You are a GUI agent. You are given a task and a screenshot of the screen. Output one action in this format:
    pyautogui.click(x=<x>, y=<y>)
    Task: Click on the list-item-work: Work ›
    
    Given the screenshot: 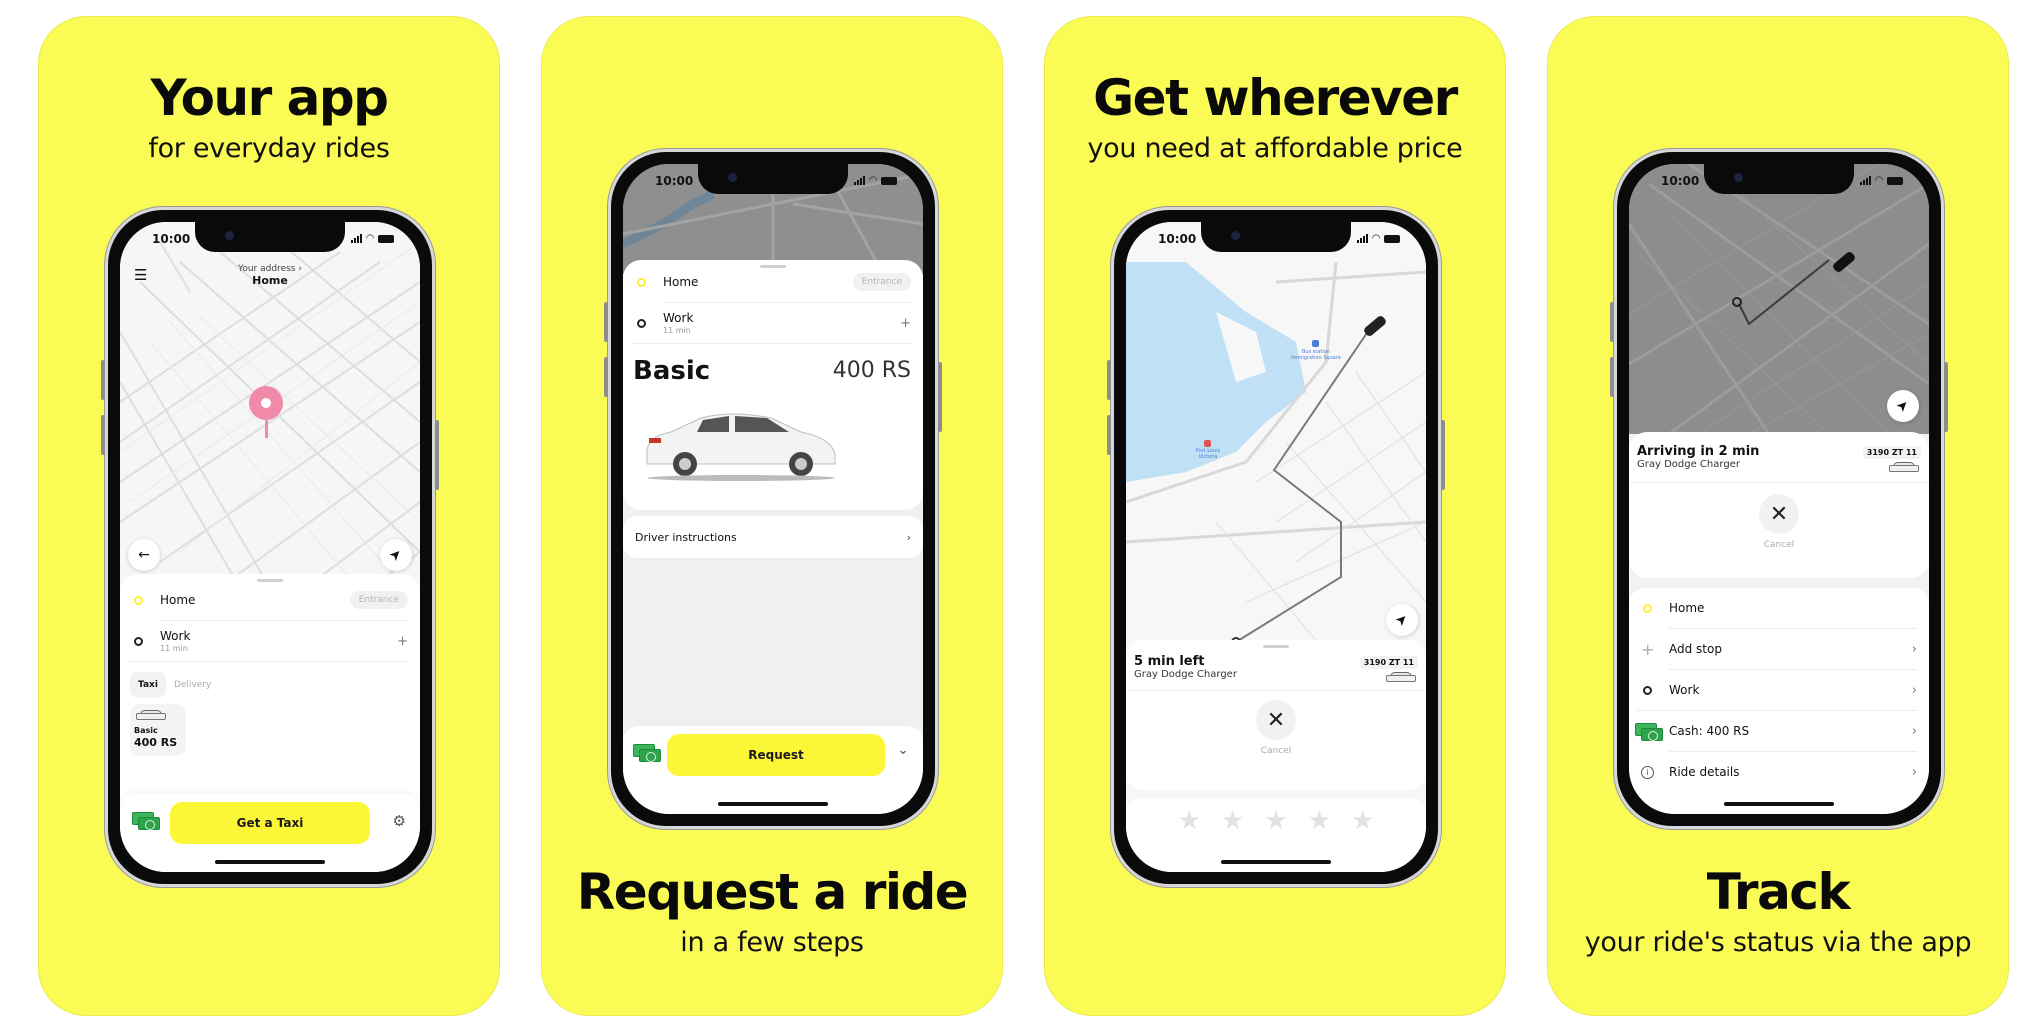 What is the action you would take?
    pyautogui.click(x=1779, y=690)
    